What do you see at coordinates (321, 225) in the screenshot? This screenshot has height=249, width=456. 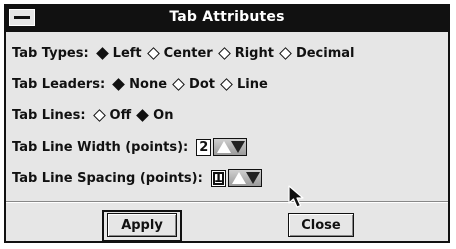 I see `close-button: Close` at bounding box center [321, 225].